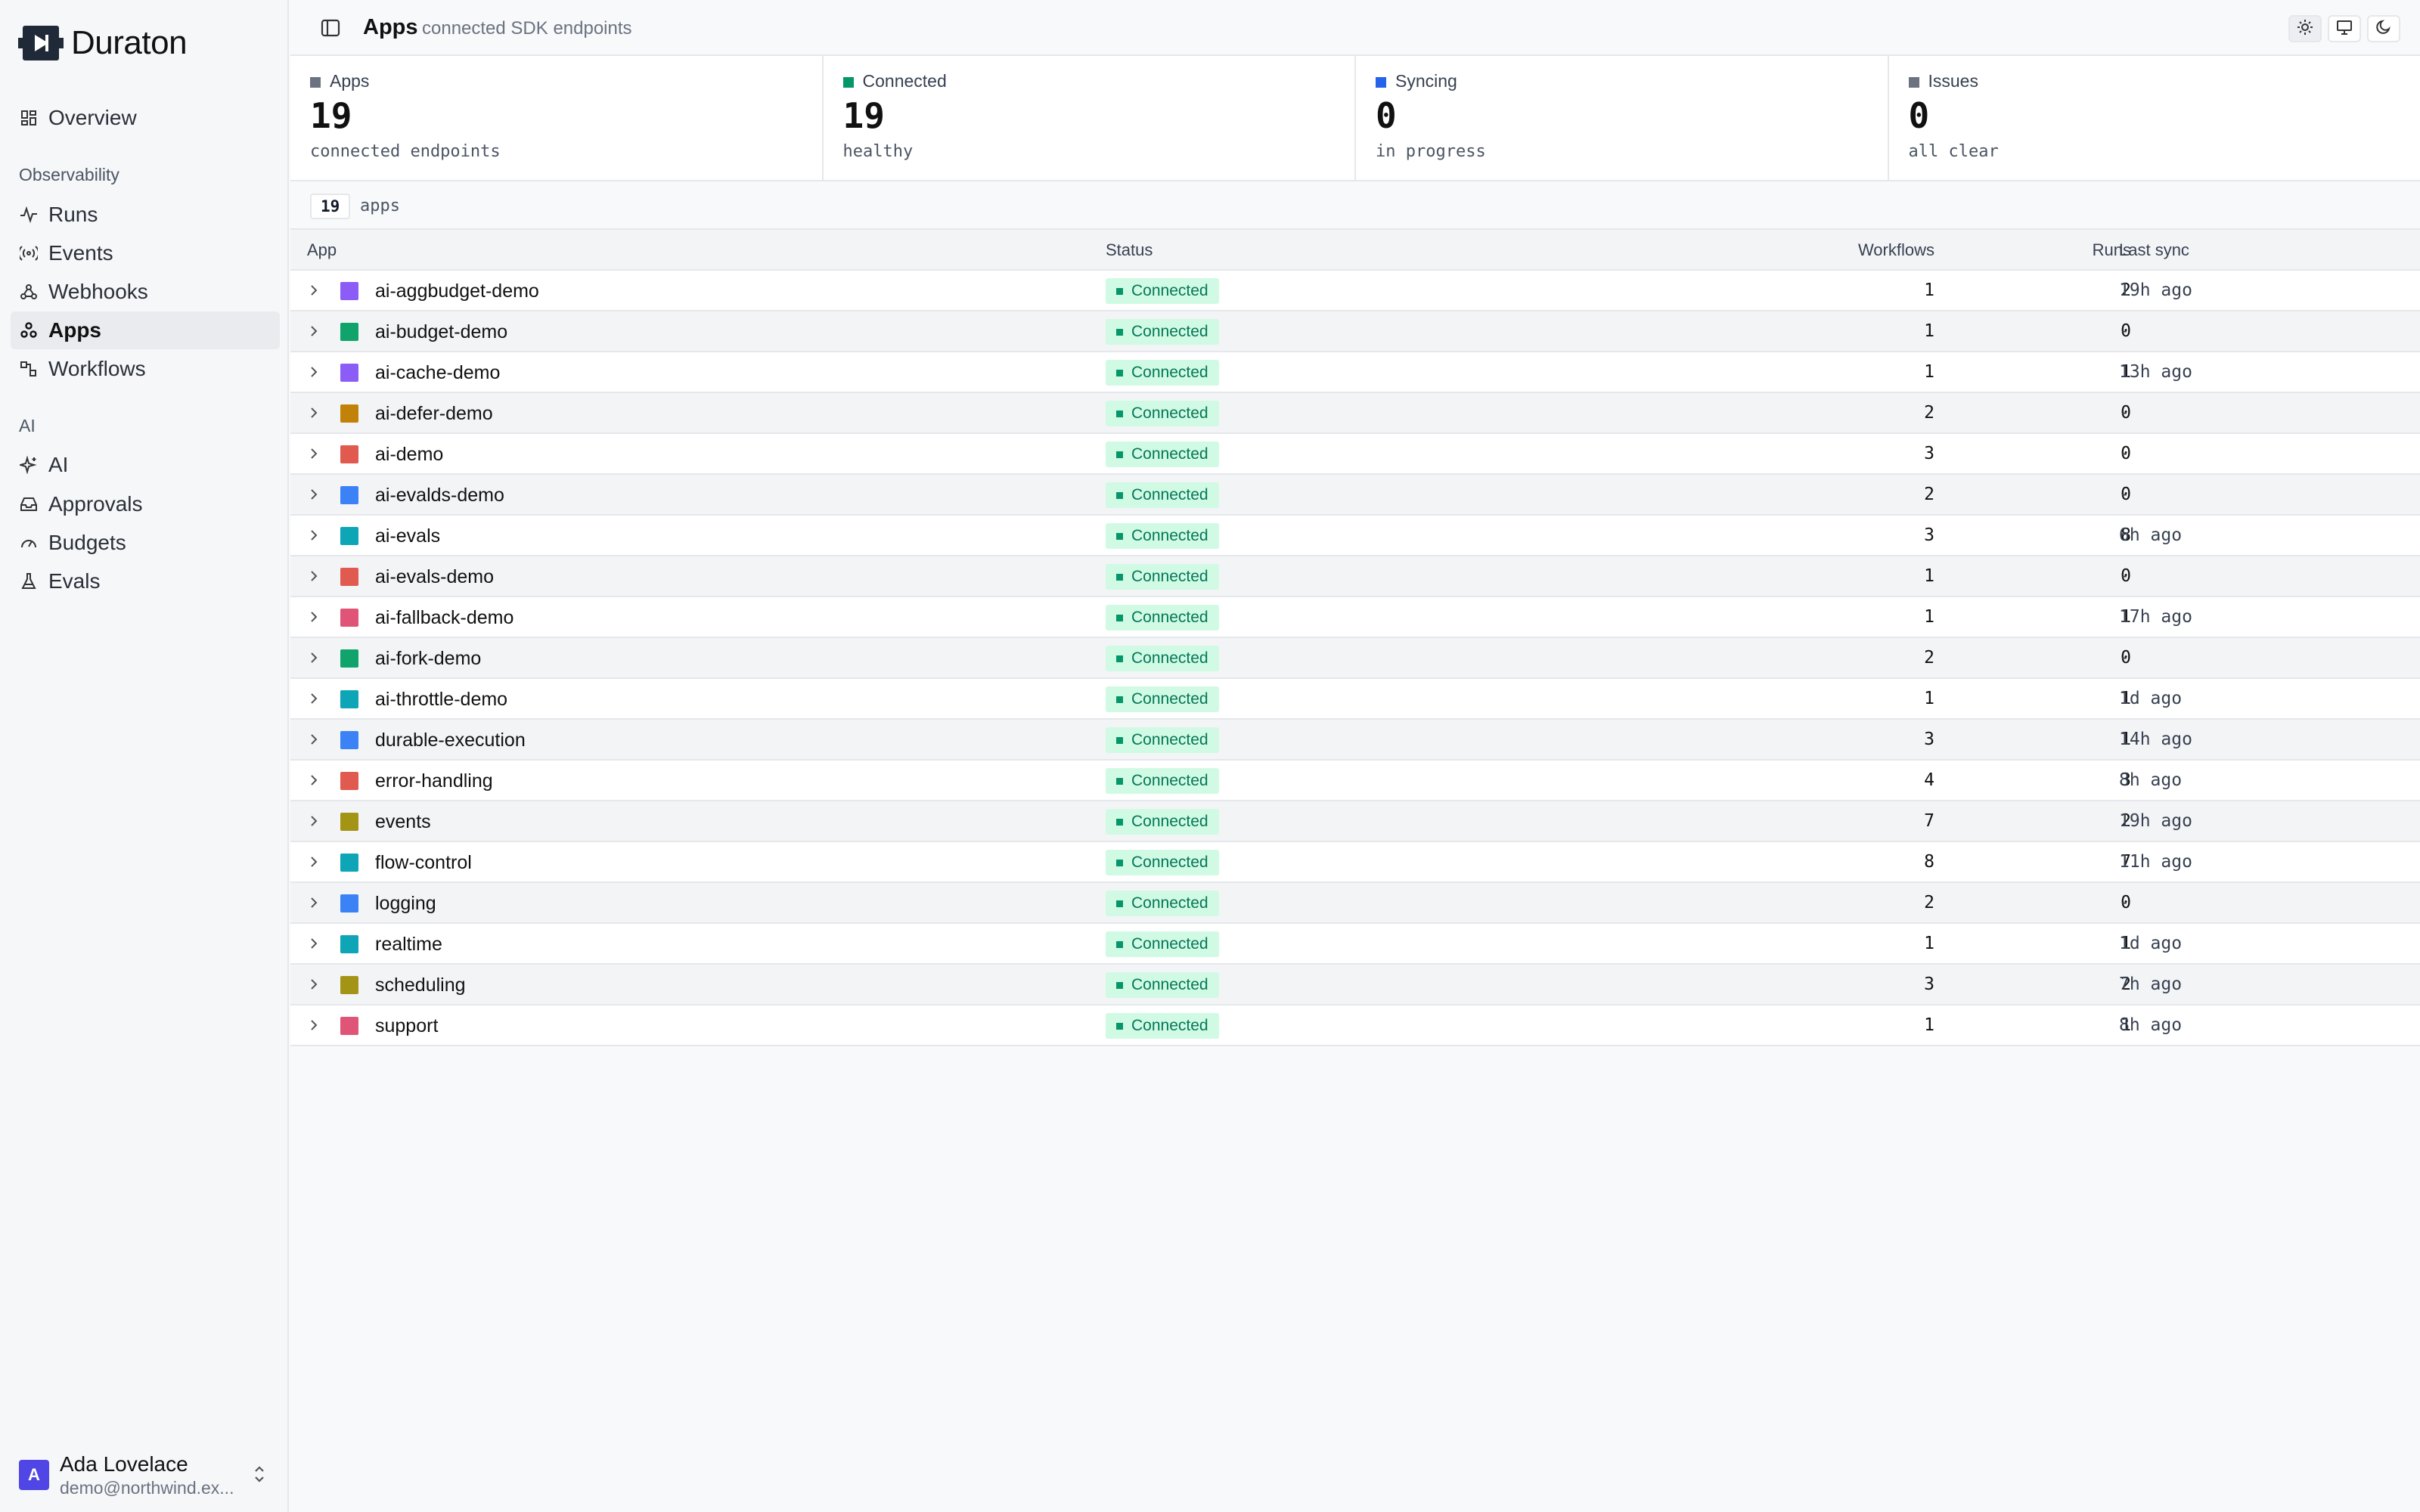 The width and height of the screenshot is (2420, 1512). I want to click on table-row: ai-aggbudget-demo Connected 1 2 19h ago, so click(1355, 291).